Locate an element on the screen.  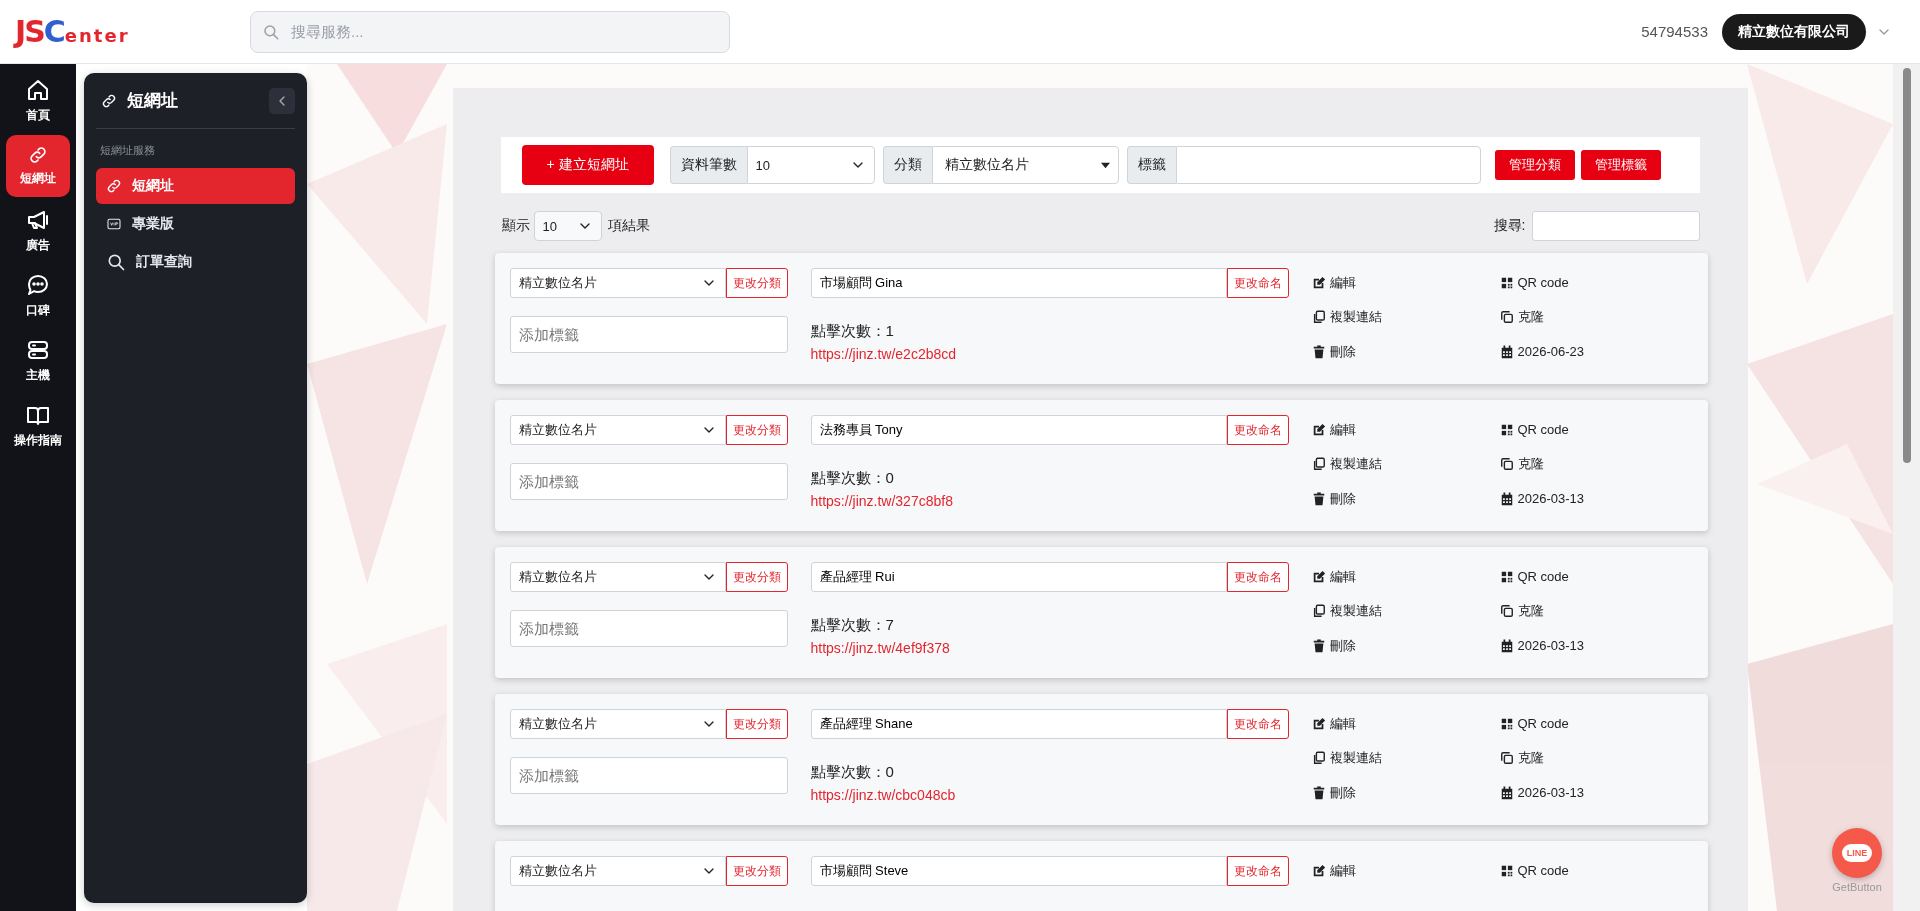
manage-button: 管理標籤 is located at coordinates (1620, 165).